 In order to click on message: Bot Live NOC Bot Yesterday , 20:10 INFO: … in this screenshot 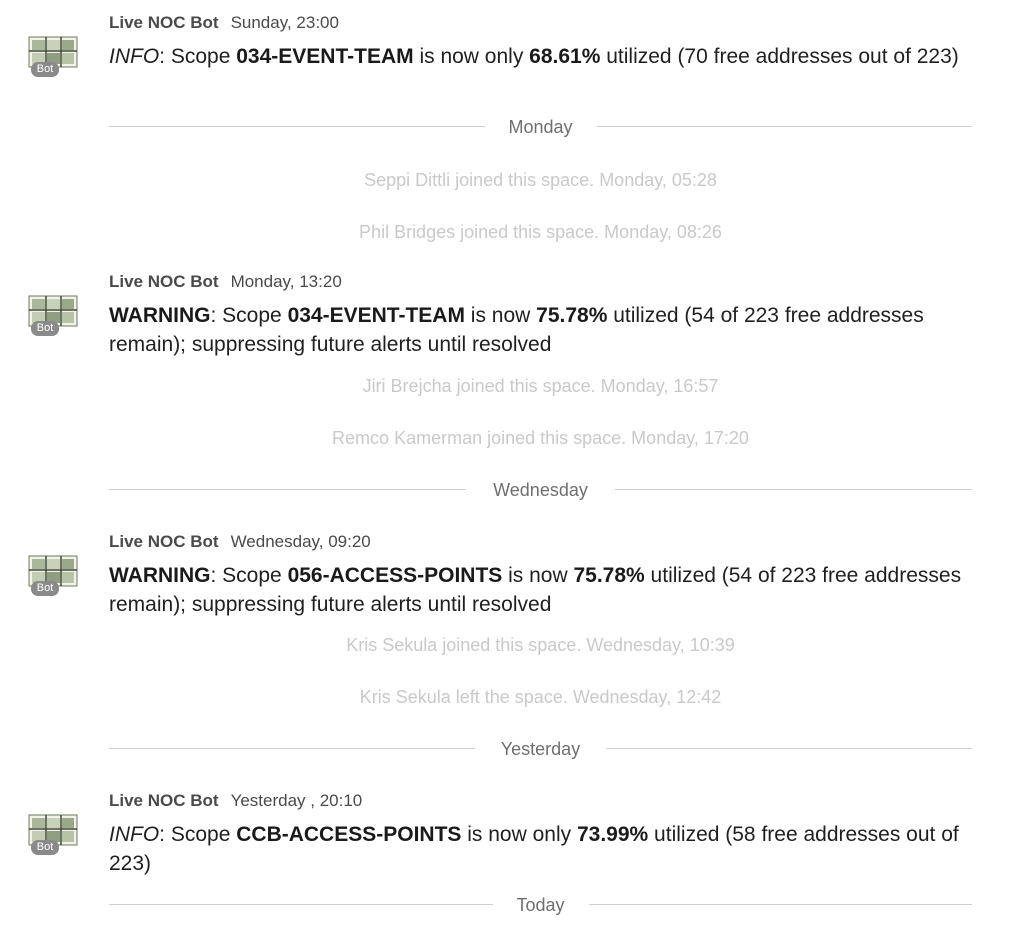, I will do `click(512, 836)`.